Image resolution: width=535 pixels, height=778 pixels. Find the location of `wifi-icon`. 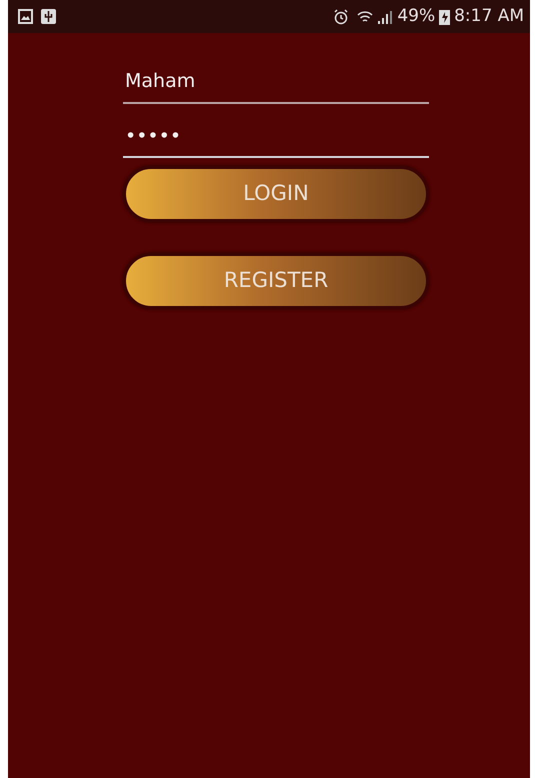

wifi-icon is located at coordinates (365, 16).